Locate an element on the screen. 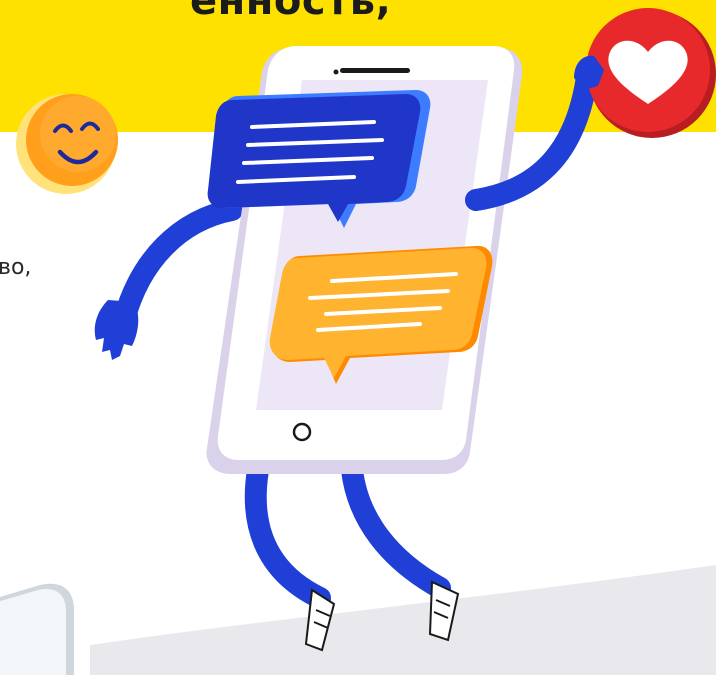  smiley-emoji-icon is located at coordinates (67, 144).